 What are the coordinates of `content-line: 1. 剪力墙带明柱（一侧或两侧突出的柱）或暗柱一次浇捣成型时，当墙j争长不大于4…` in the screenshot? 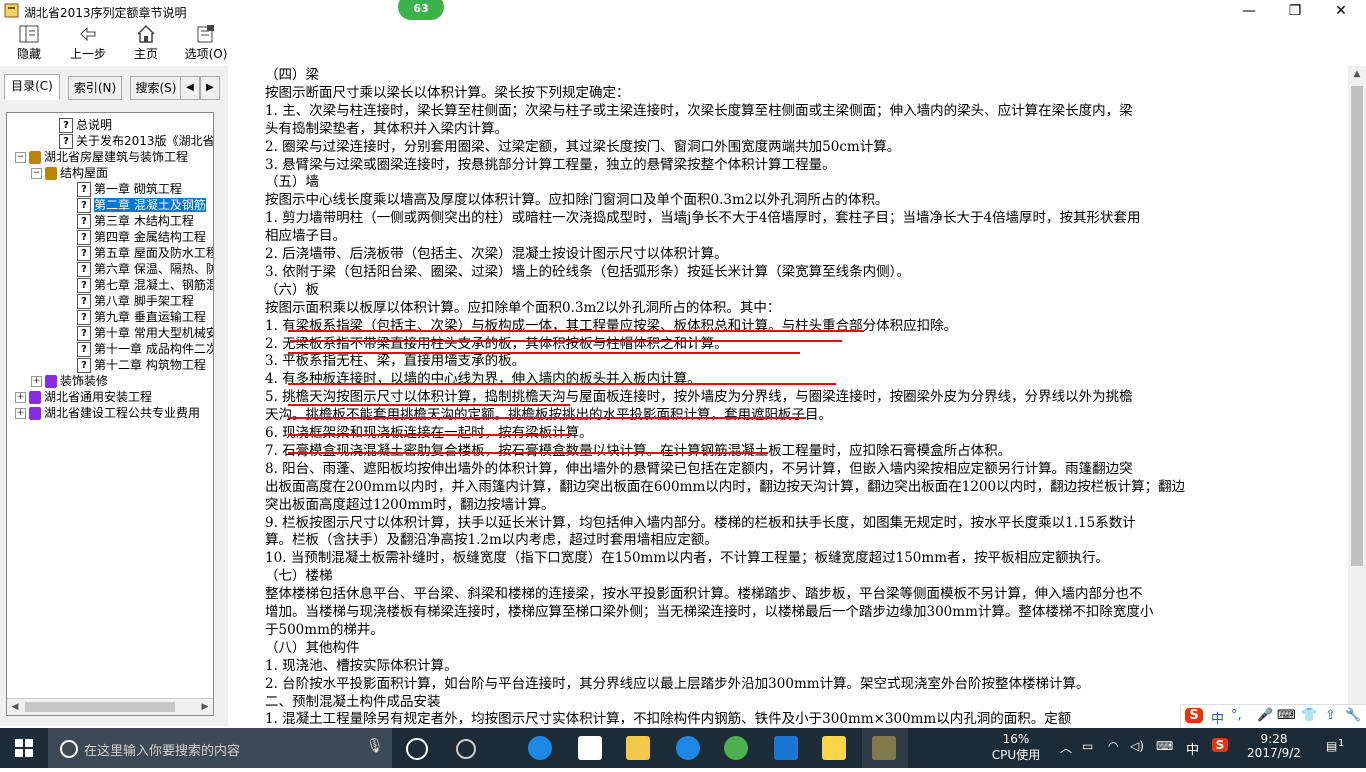 It's located at (703, 218).